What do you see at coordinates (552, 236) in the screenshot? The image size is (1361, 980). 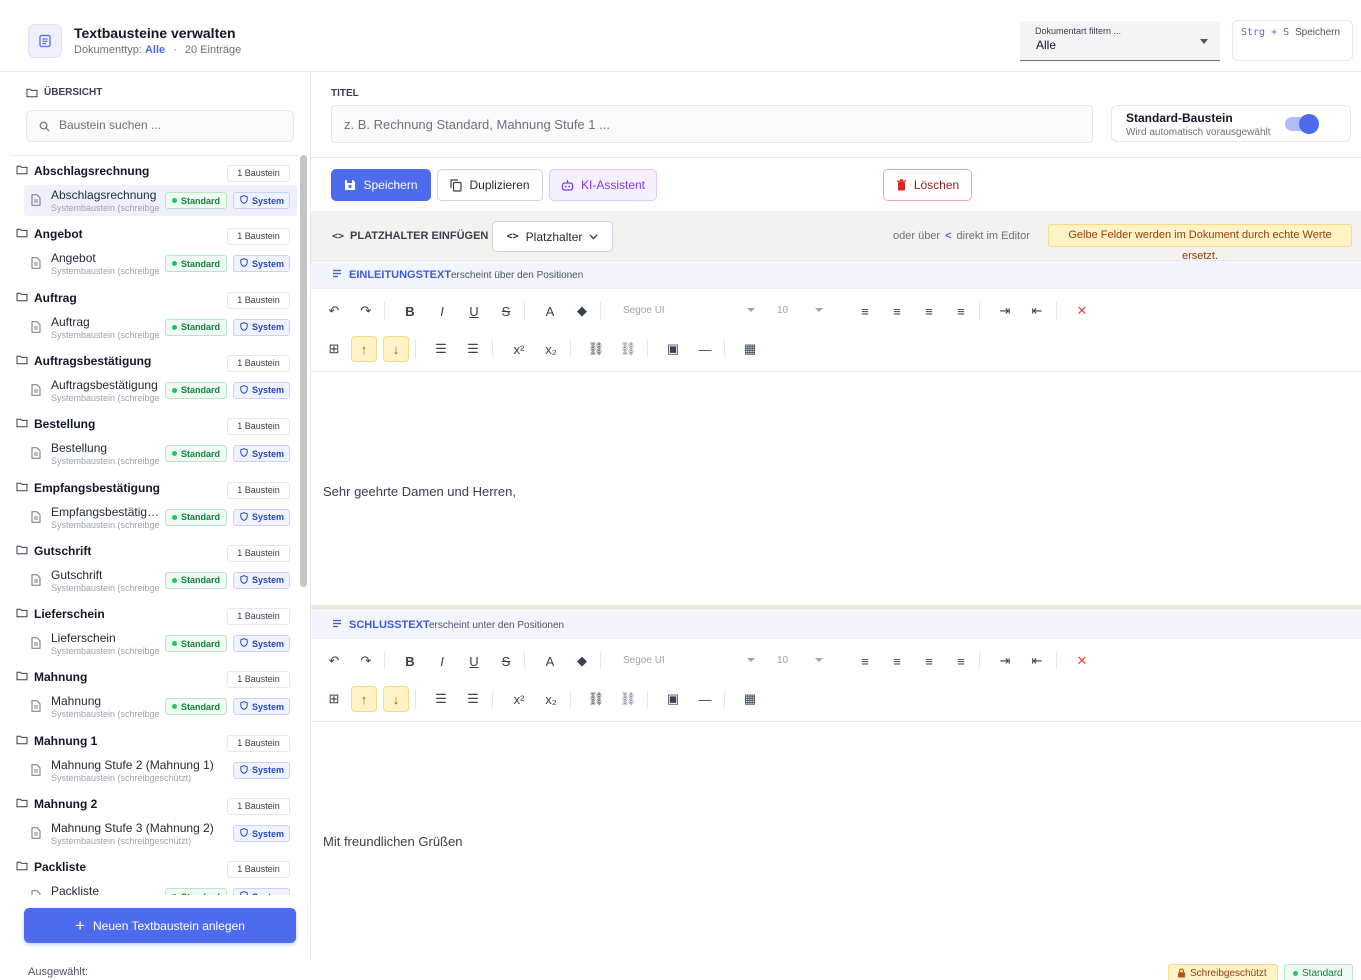 I see `placeholder-dropdown-button: <> Platzhalter` at bounding box center [552, 236].